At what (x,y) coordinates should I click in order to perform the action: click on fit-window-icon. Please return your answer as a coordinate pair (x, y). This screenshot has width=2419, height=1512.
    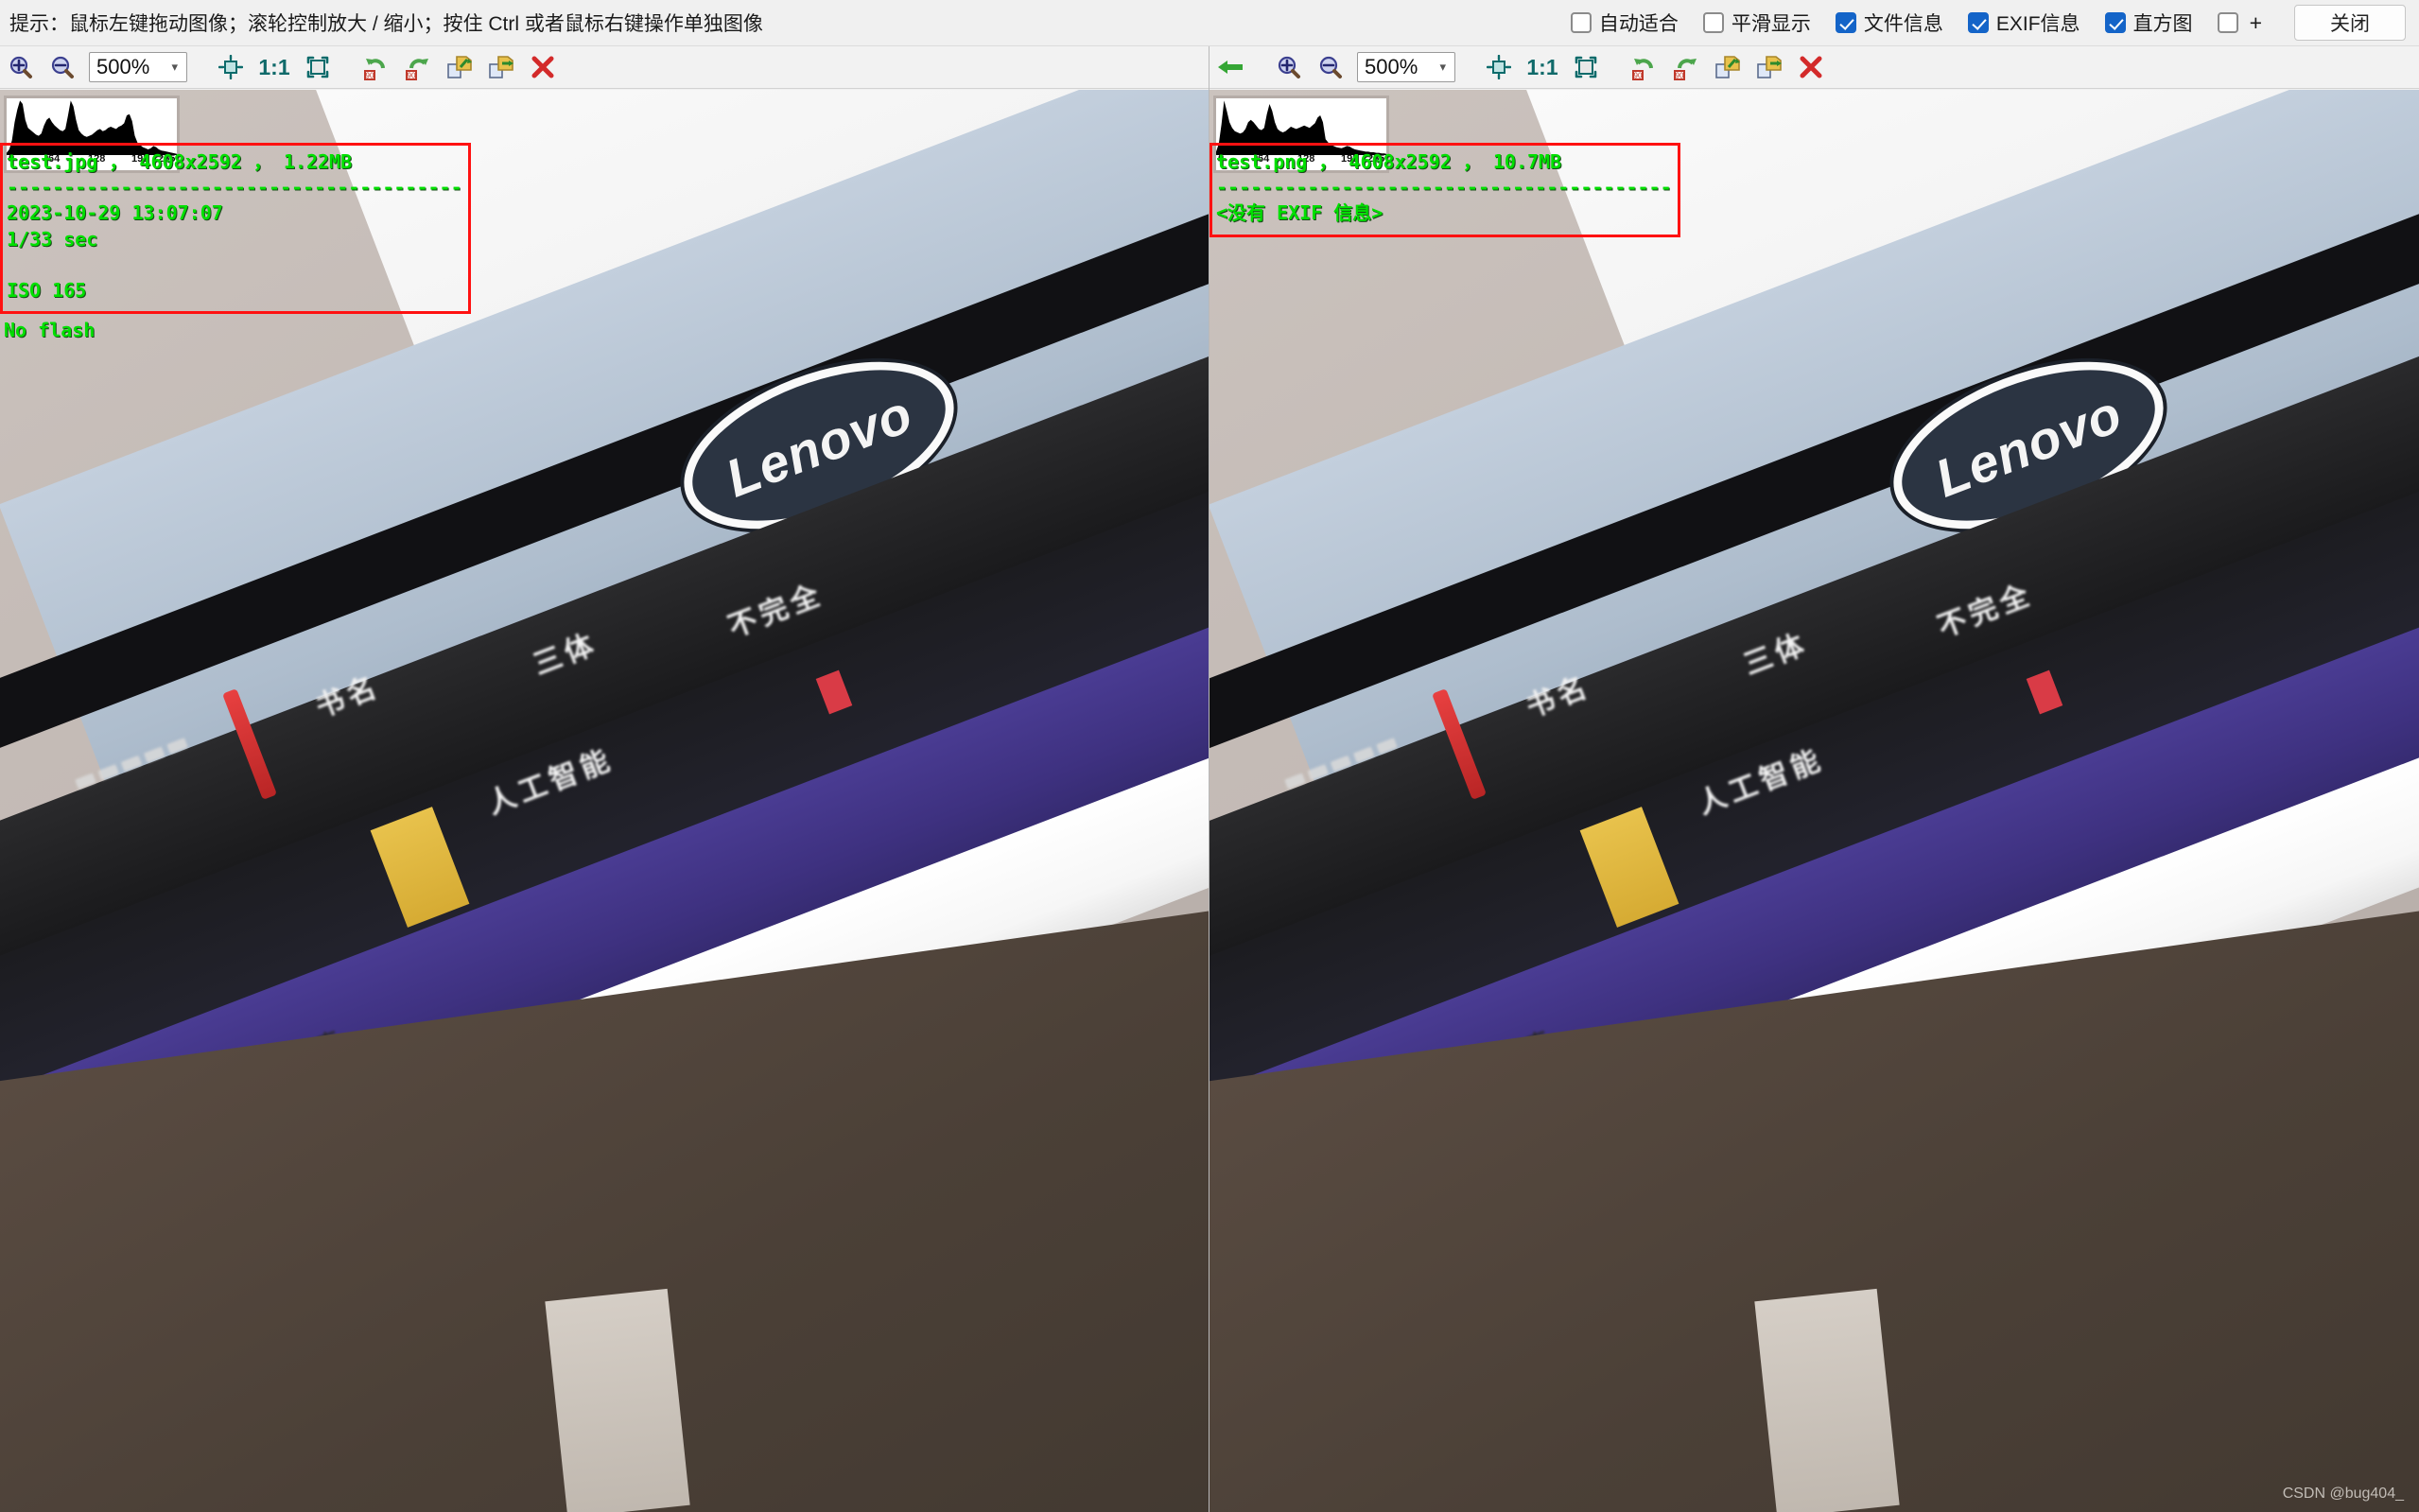
    Looking at the image, I should click on (231, 67).